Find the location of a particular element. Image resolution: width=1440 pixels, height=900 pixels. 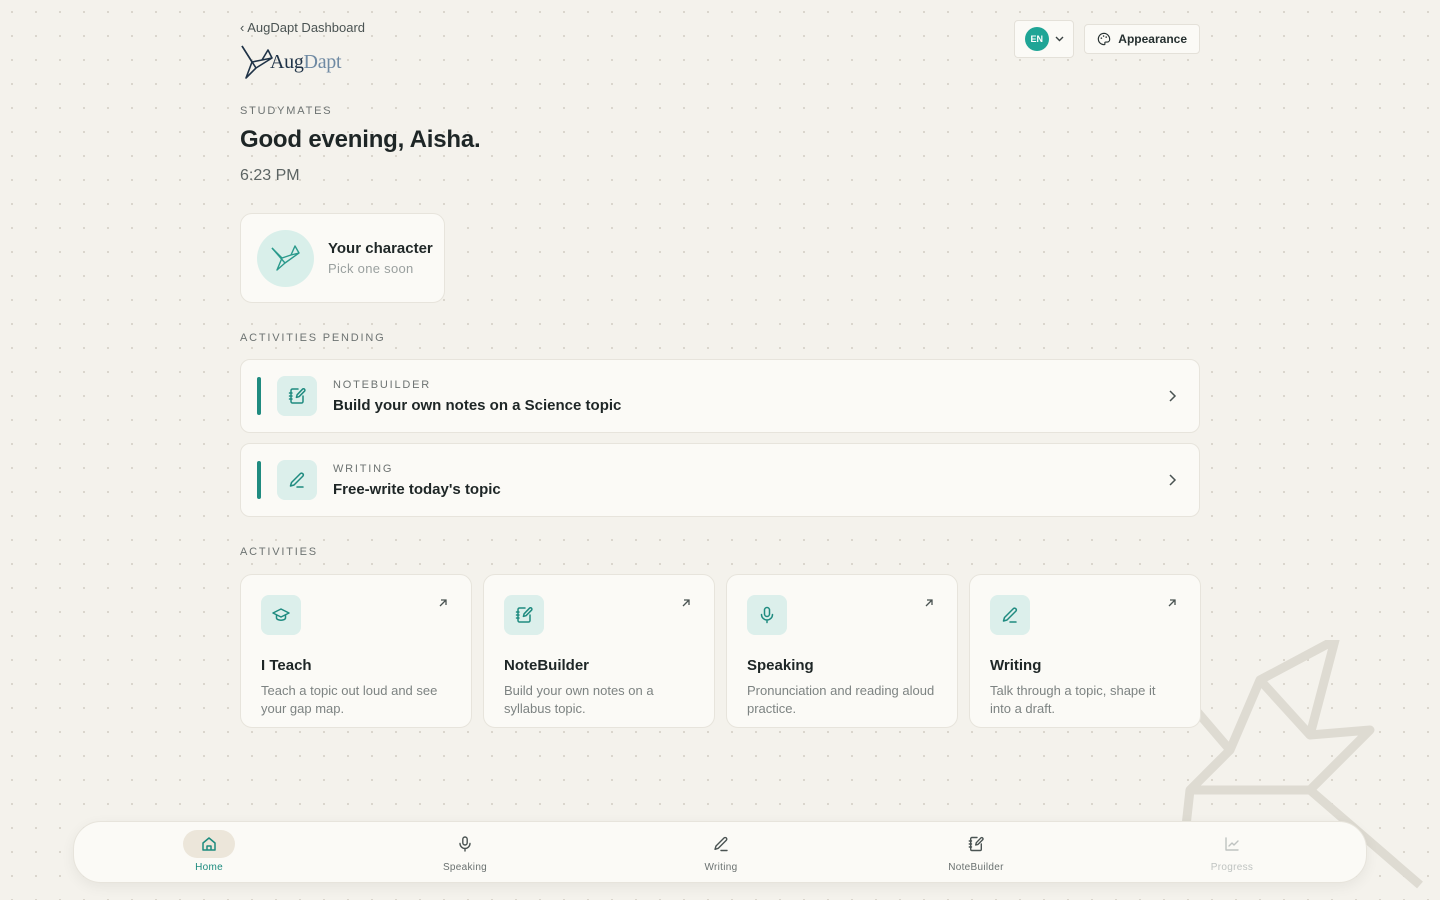

pending-title: Free-write today's topic is located at coordinates (417, 489).